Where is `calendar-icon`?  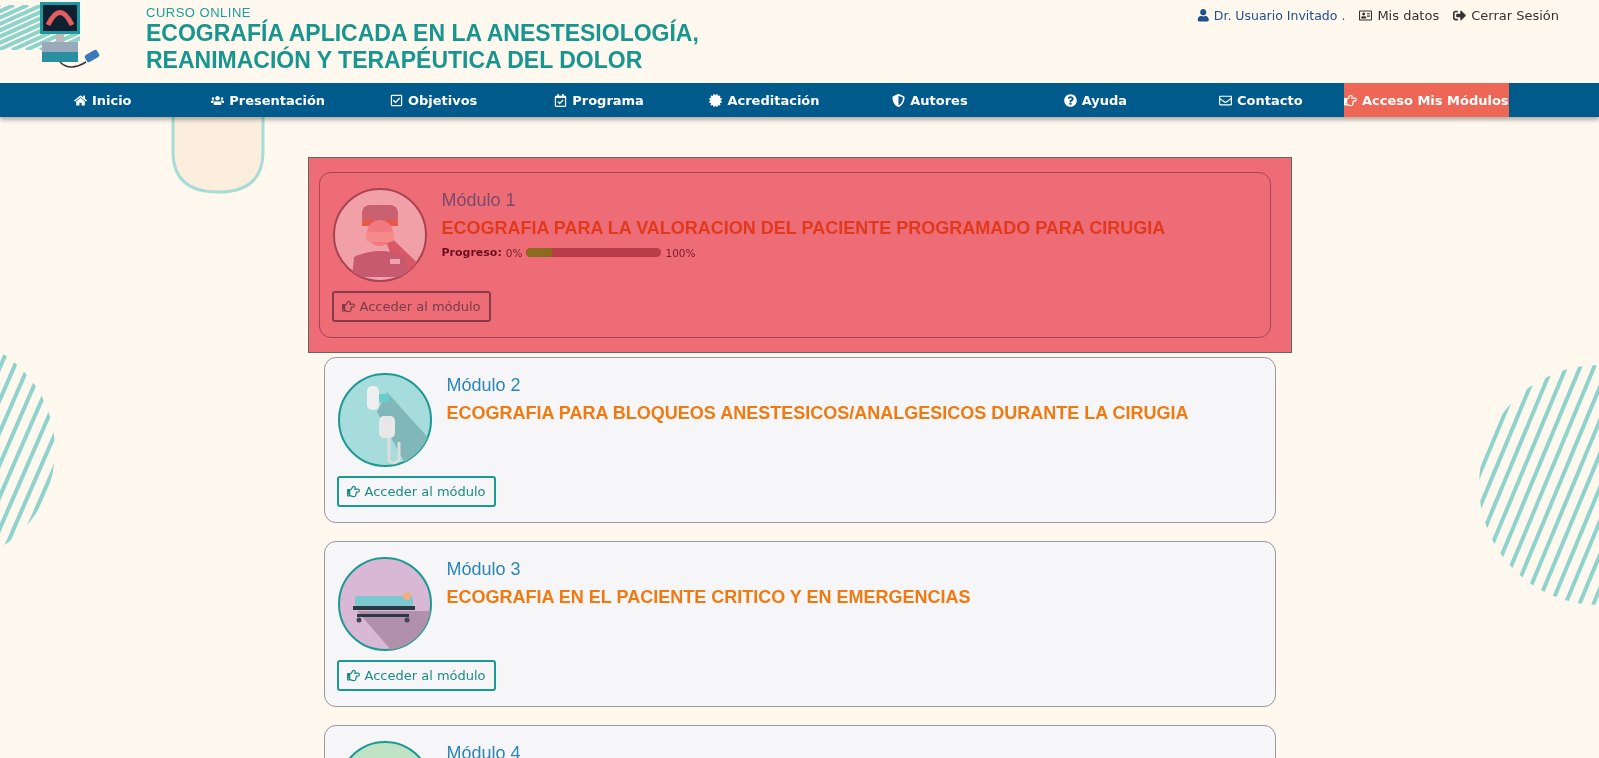 calendar-icon is located at coordinates (561, 100).